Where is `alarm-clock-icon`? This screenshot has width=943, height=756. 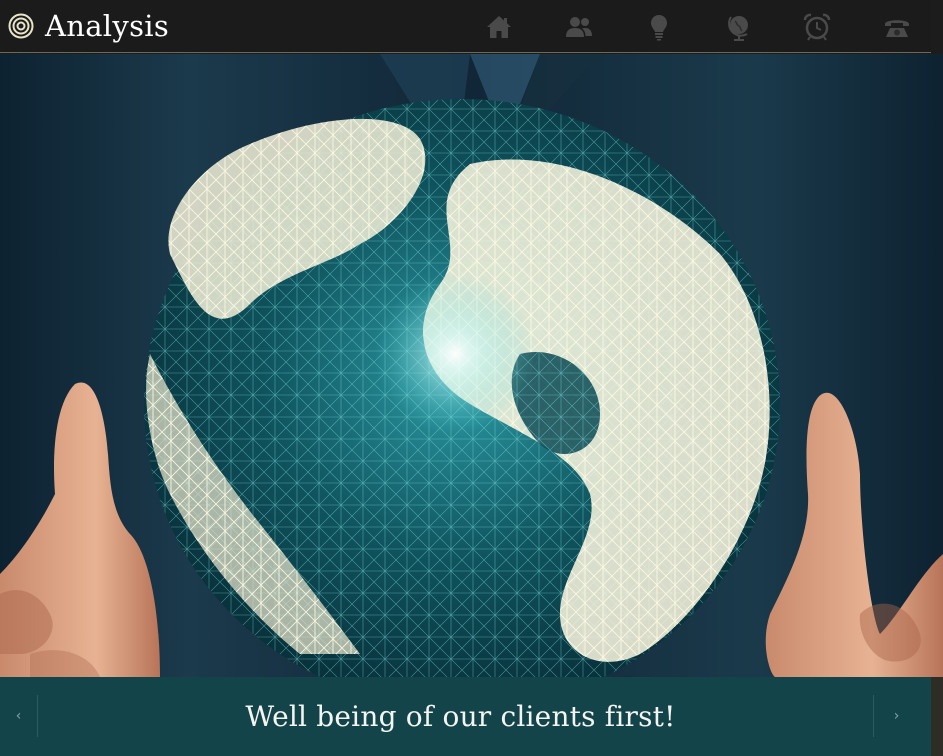
alarm-clock-icon is located at coordinates (817, 27).